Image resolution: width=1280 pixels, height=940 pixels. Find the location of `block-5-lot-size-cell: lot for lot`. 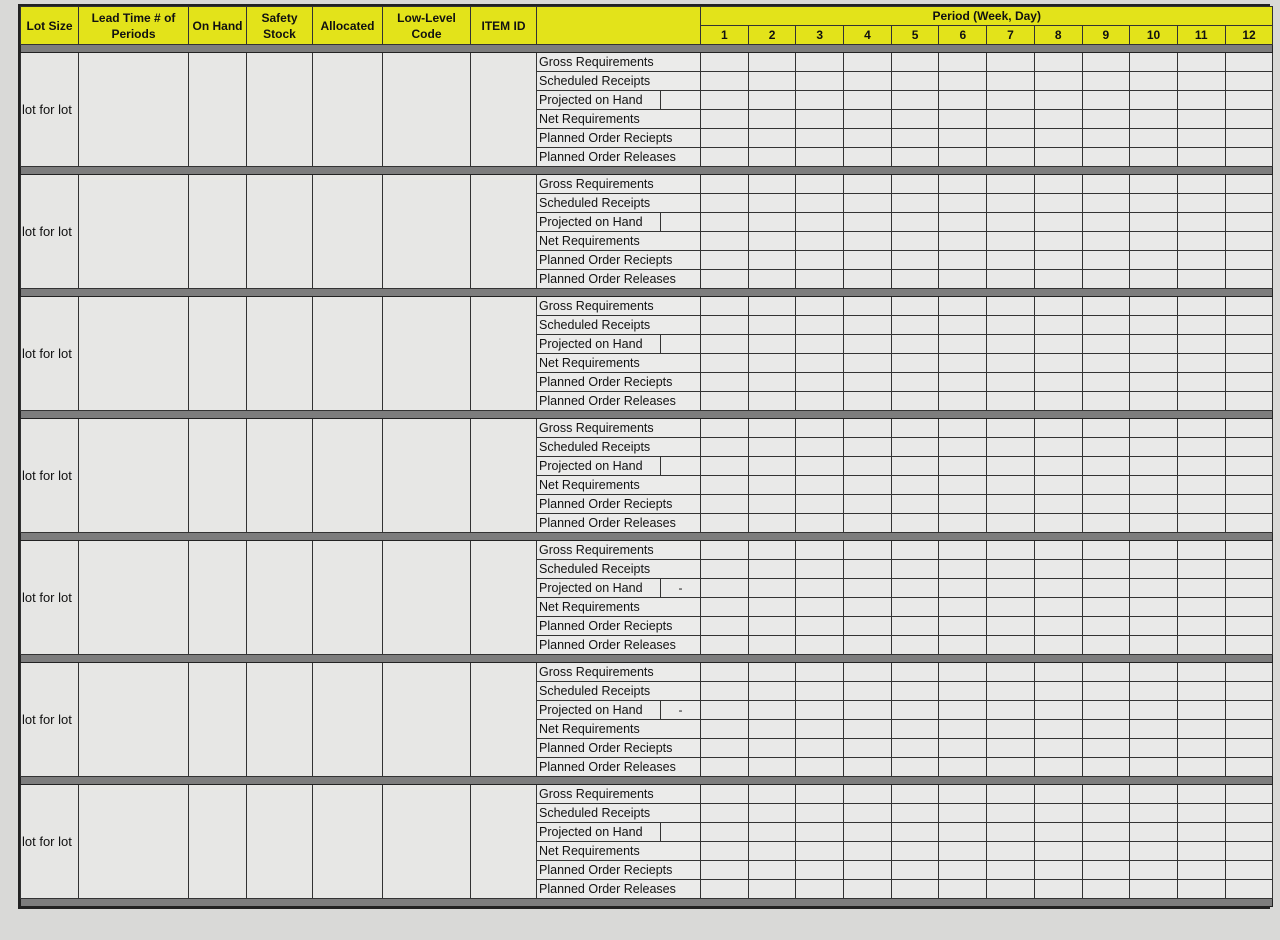

block-5-lot-size-cell: lot for lot is located at coordinates (49, 597).